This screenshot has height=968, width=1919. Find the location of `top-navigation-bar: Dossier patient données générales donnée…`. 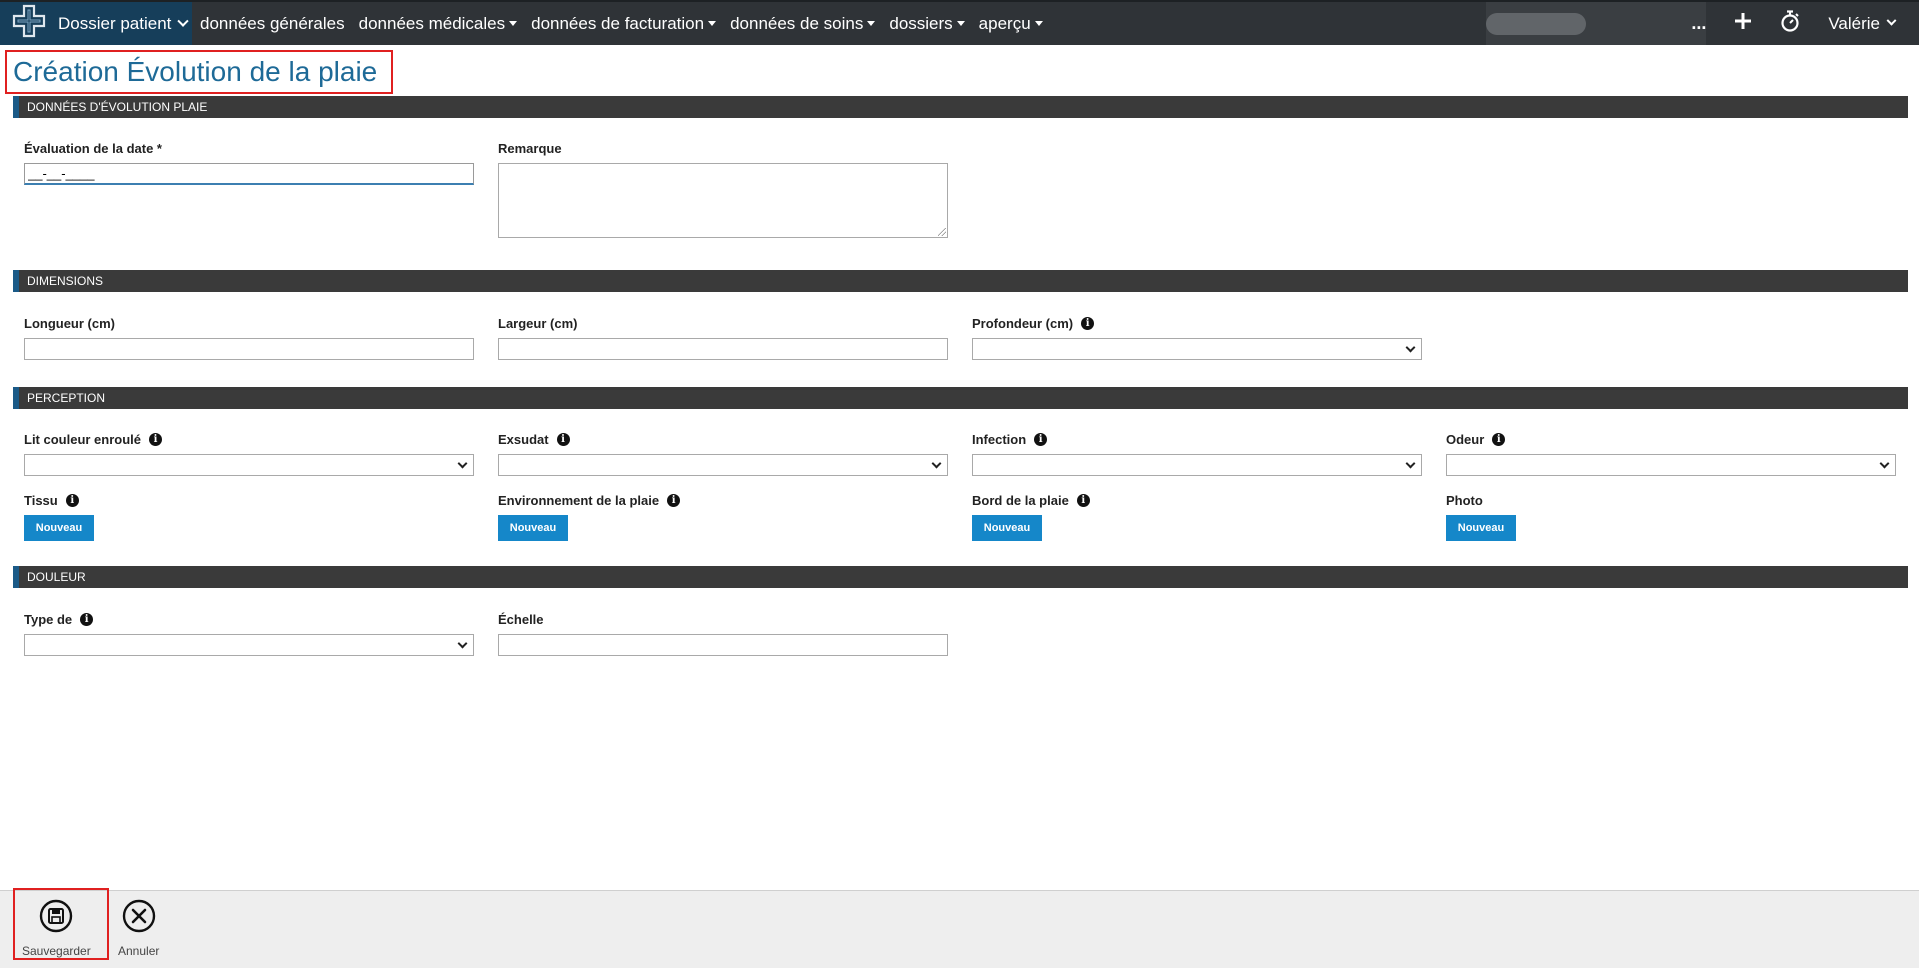

top-navigation-bar: Dossier patient données générales donnée… is located at coordinates (959, 22).